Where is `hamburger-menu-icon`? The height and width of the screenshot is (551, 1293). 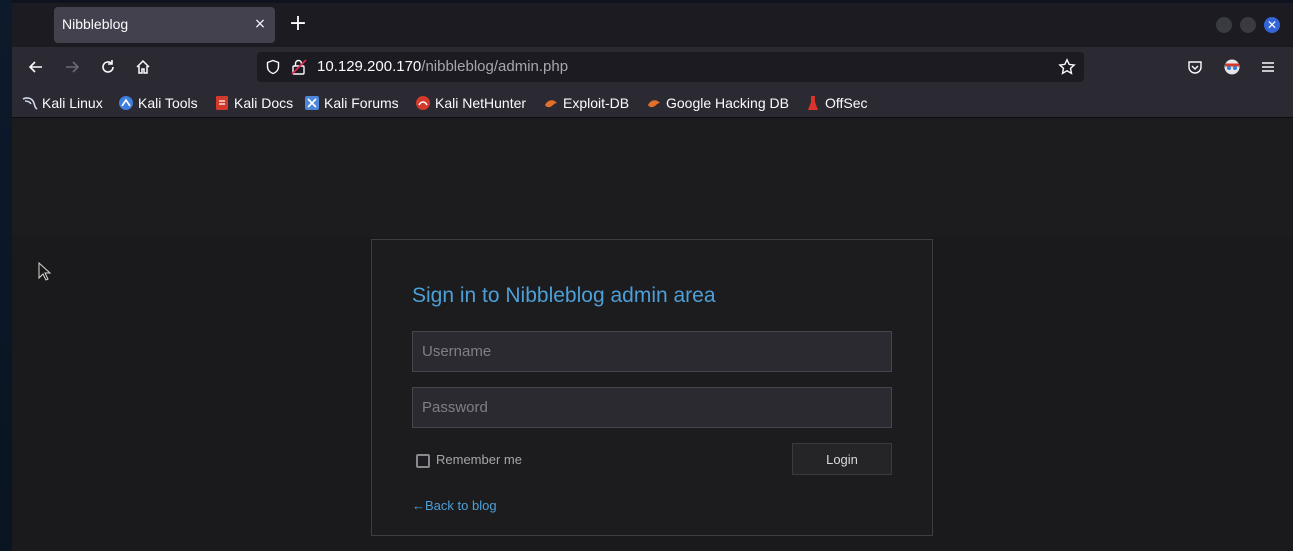
hamburger-menu-icon is located at coordinates (1268, 67).